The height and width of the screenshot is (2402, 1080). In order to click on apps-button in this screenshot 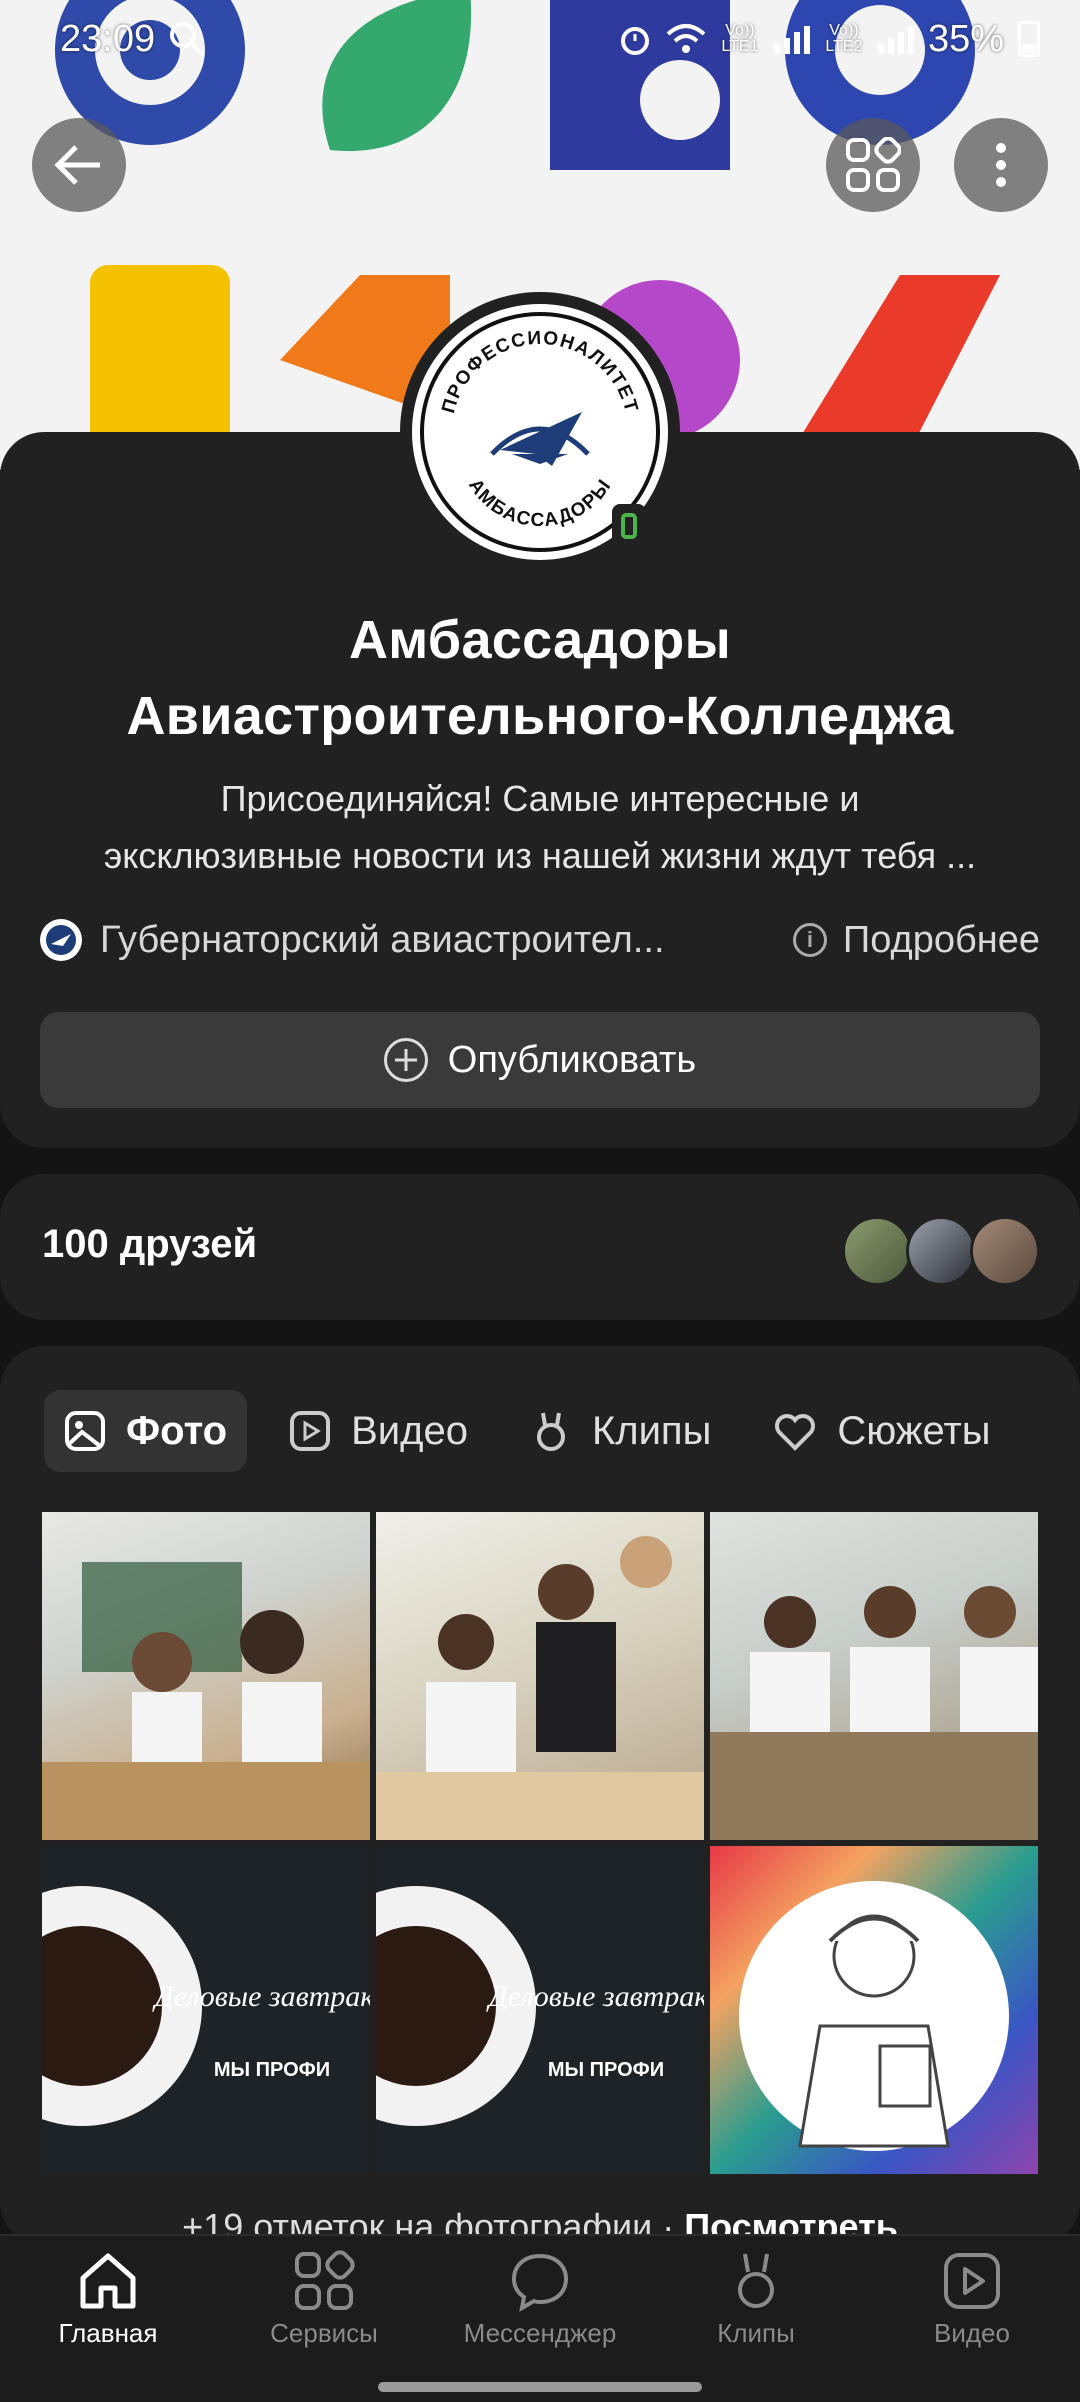, I will do `click(873, 165)`.